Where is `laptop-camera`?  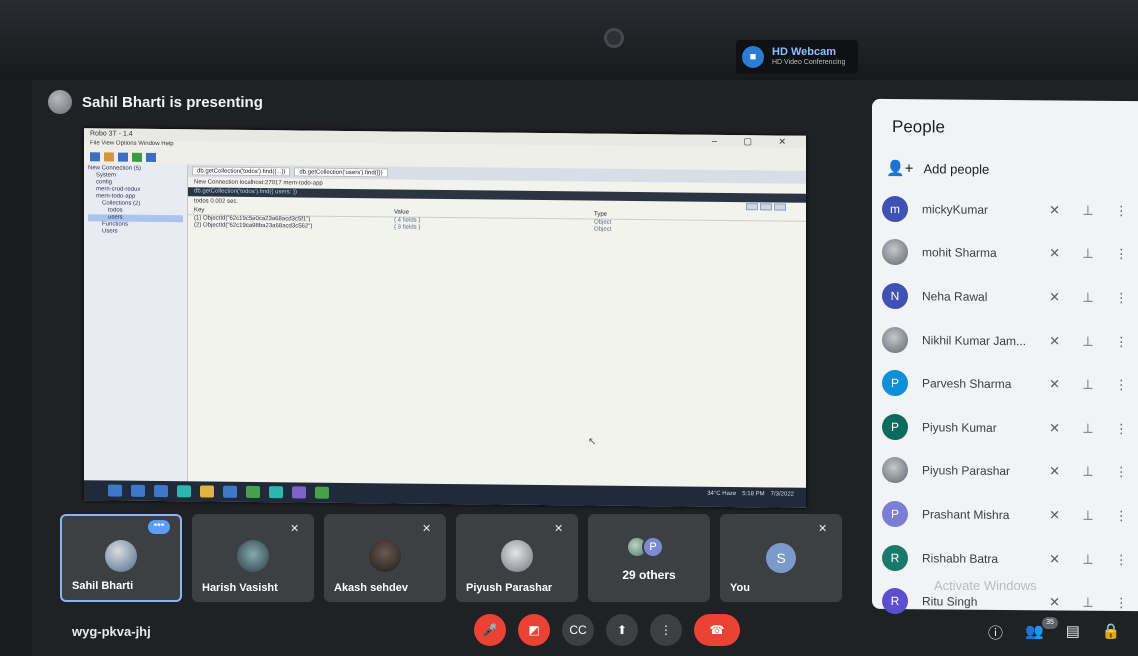 laptop-camera is located at coordinates (614, 38).